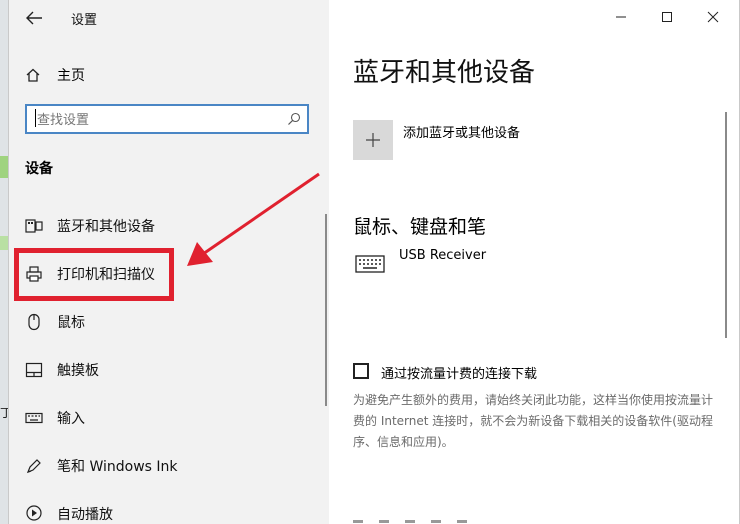 This screenshot has height=524, width=740. Describe the element at coordinates (165, 322) in the screenshot. I see `sidebar-item-mouse: 鼠标` at that location.